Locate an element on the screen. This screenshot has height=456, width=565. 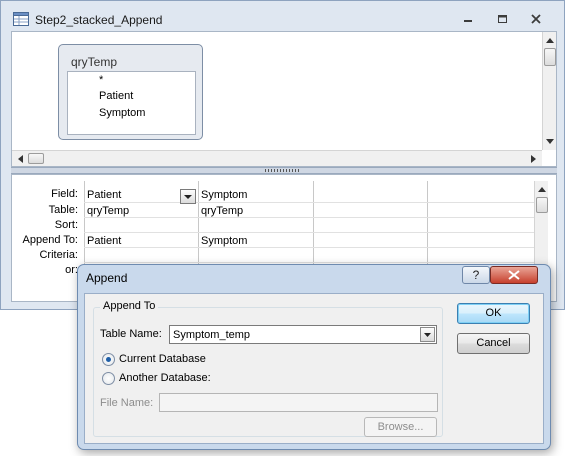
query-design-icon is located at coordinates (21, 19).